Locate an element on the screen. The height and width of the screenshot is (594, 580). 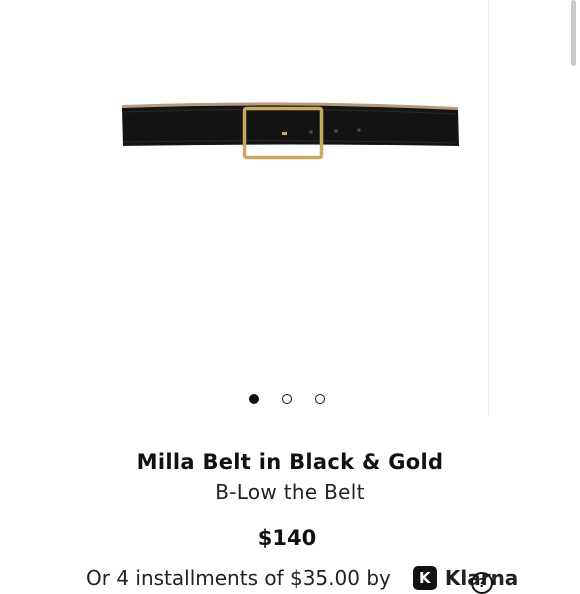
gallery-divider is located at coordinates (488, 208).